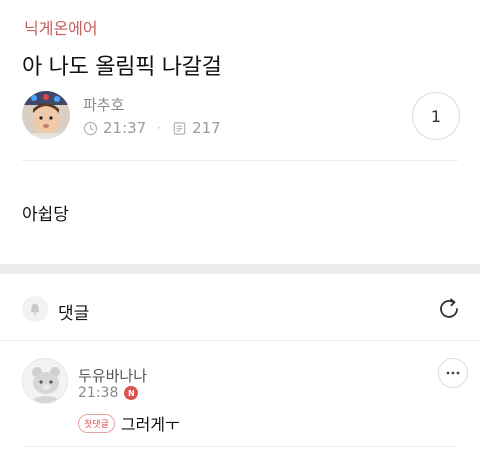  I want to click on author-avatar, so click(46, 115).